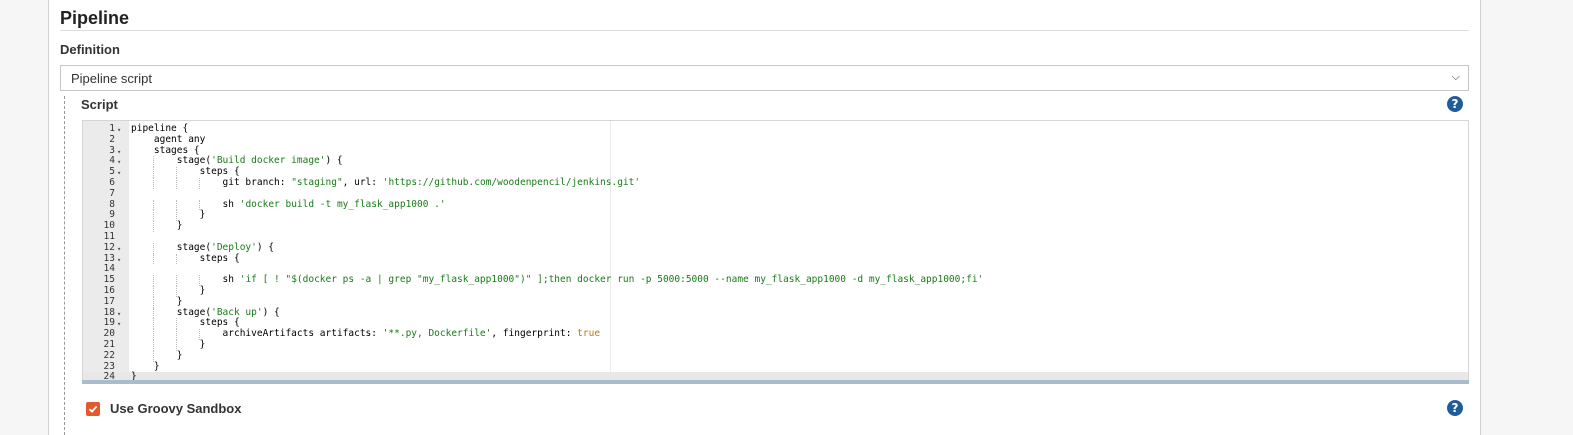 This screenshot has height=435, width=1573. Describe the element at coordinates (775, 355) in the screenshot. I see `code-line: 22 }` at that location.